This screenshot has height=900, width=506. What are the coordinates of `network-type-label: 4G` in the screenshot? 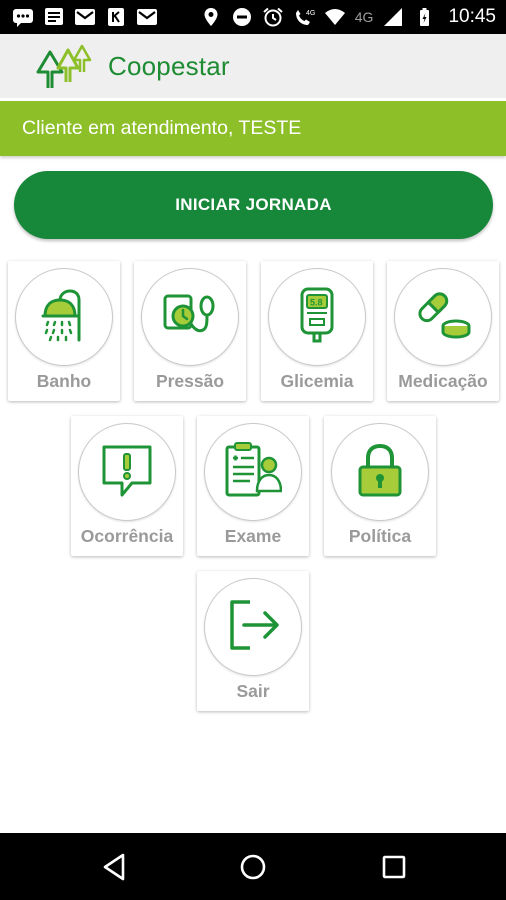 It's located at (364, 17).